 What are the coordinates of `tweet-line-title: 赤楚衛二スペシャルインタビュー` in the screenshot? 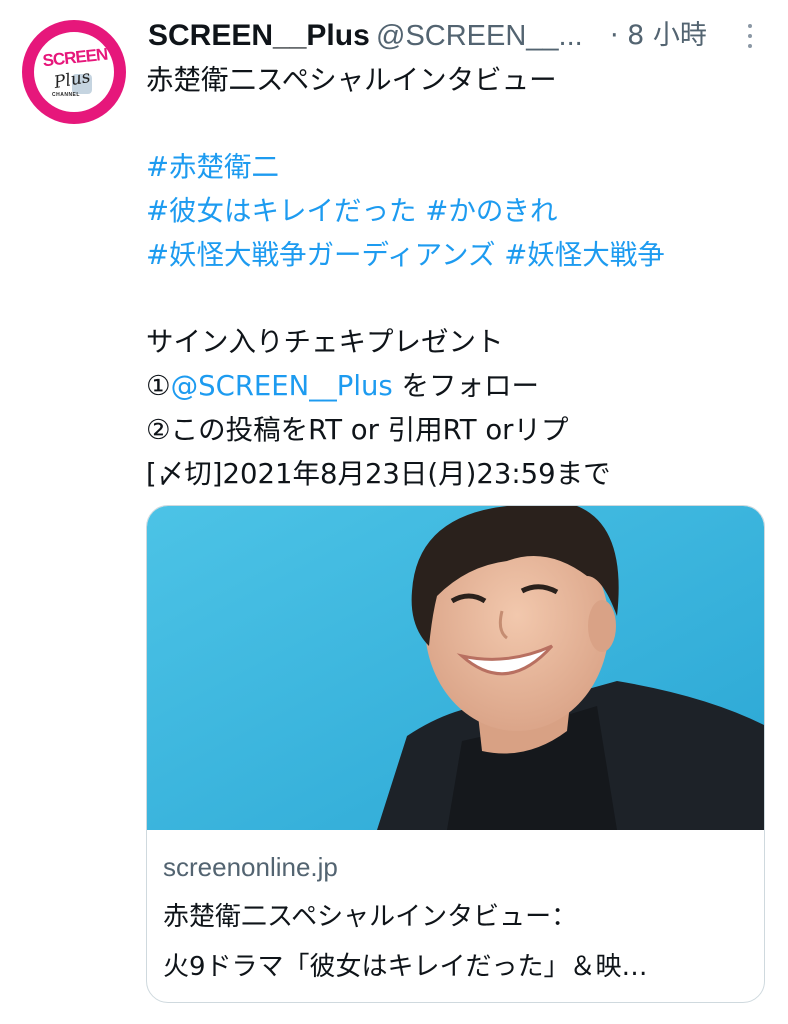 It's located at (351, 80).